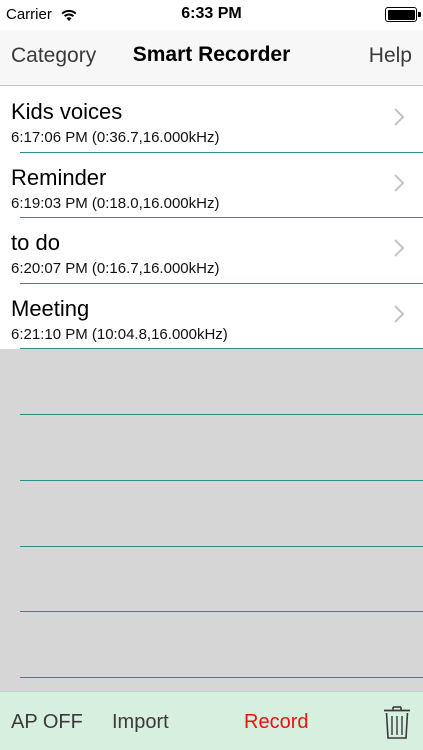  What do you see at coordinates (115, 203) in the screenshot?
I see `recording-details: 6:19:03 PM (0:18.0,16.000kHz)` at bounding box center [115, 203].